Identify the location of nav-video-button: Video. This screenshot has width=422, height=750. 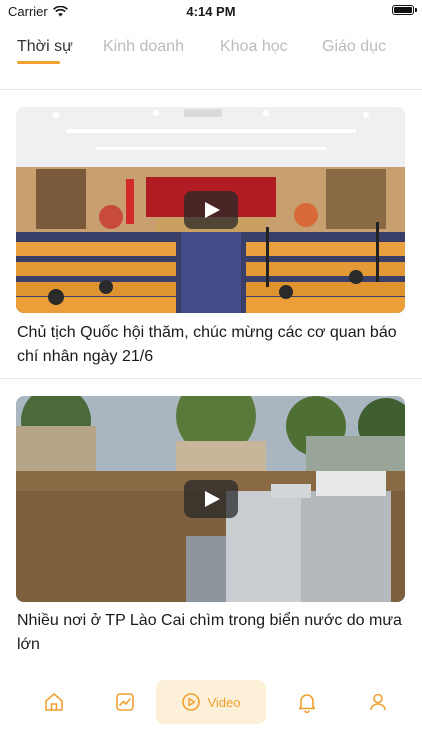
(211, 702).